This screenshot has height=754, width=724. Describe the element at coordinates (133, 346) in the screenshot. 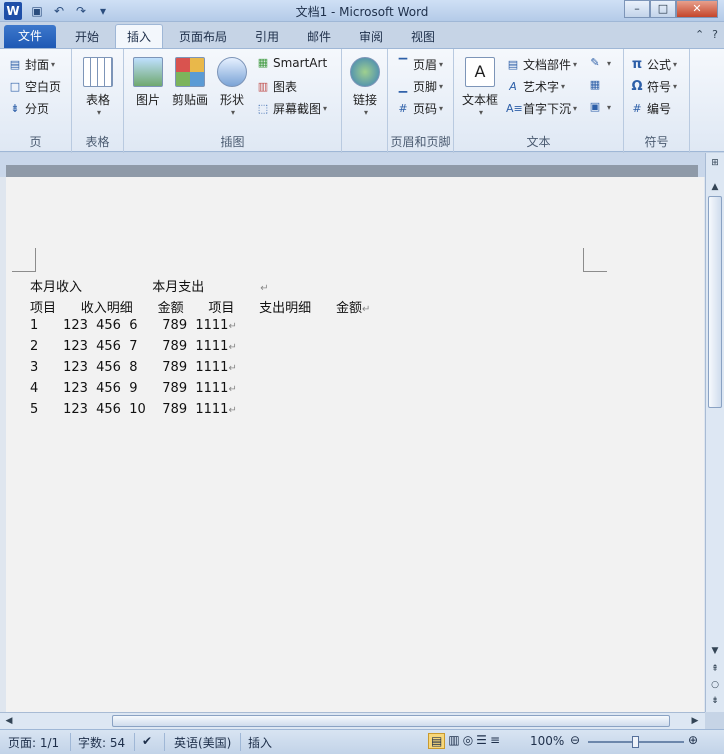

I see `document-line: 2 123 456 7 789 1111↵` at that location.